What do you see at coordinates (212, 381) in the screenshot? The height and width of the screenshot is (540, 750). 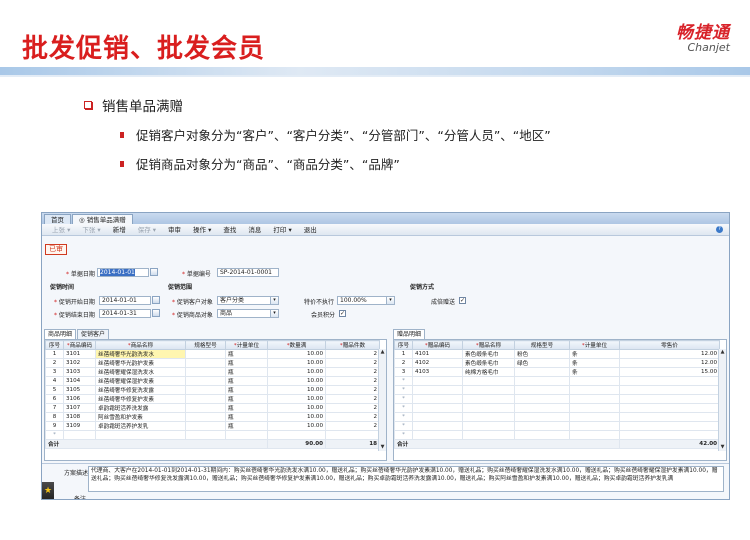 I see `table-row: 4 3104 丝蓓绮奢耀保湿护发素 瓶 10.00 2` at bounding box center [212, 381].